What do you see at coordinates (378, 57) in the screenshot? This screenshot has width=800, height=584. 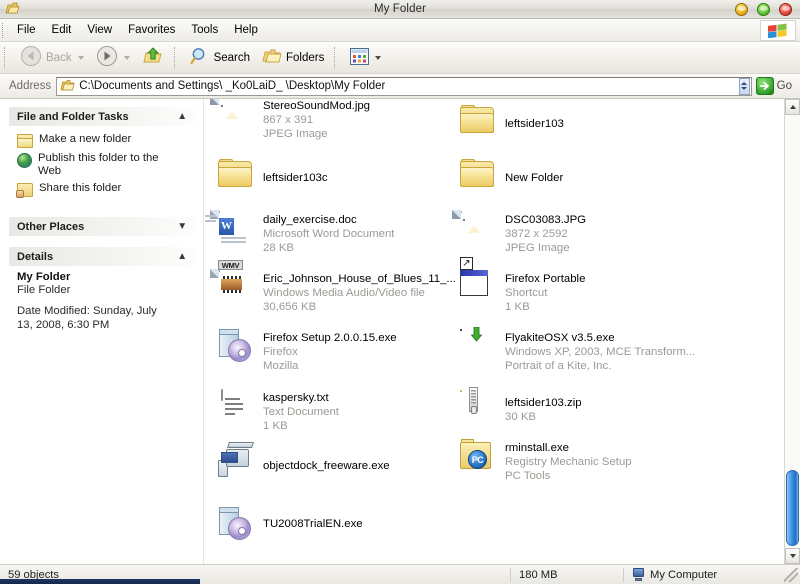 I see `views-dropdown-icon` at bounding box center [378, 57].